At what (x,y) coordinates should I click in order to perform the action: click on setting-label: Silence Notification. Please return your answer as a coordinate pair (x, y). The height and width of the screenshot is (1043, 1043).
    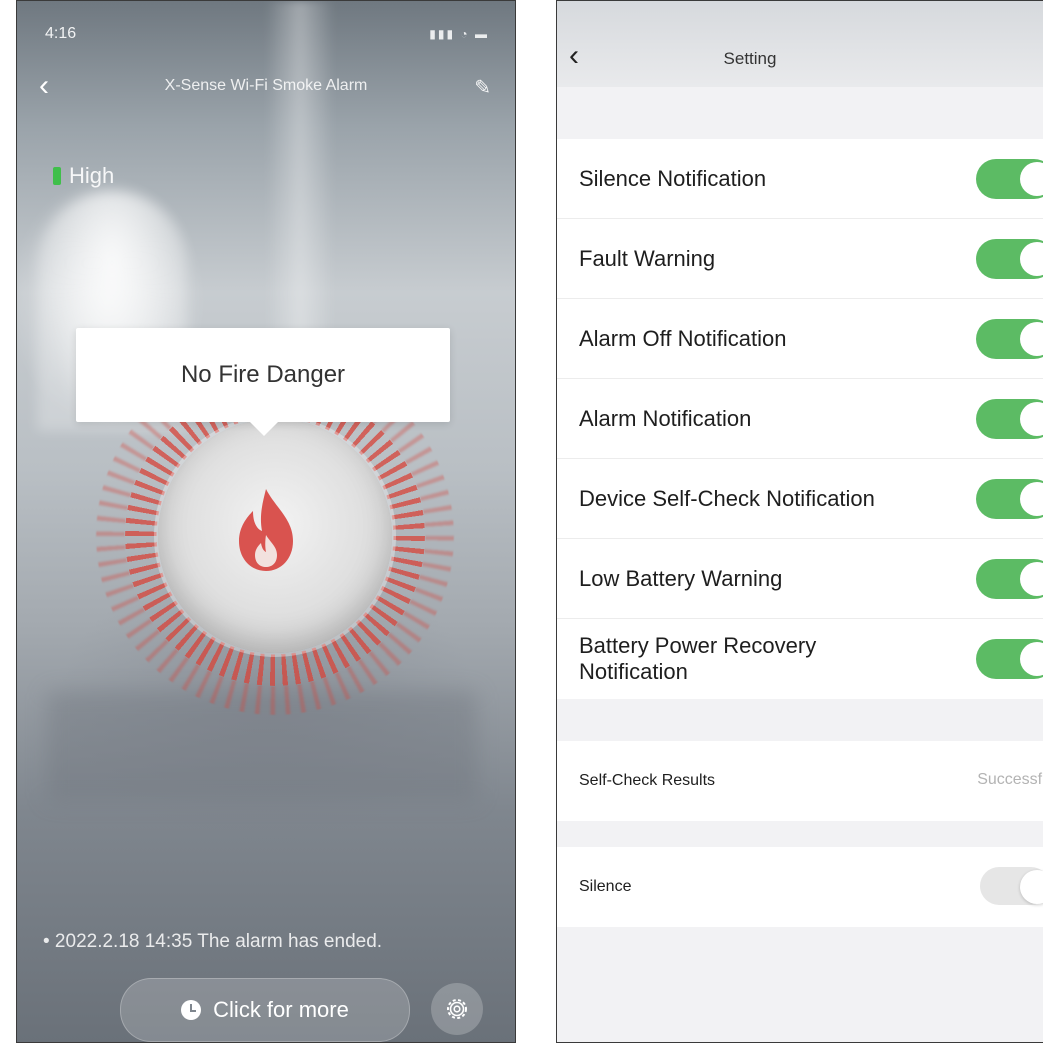
    Looking at the image, I should click on (673, 178).